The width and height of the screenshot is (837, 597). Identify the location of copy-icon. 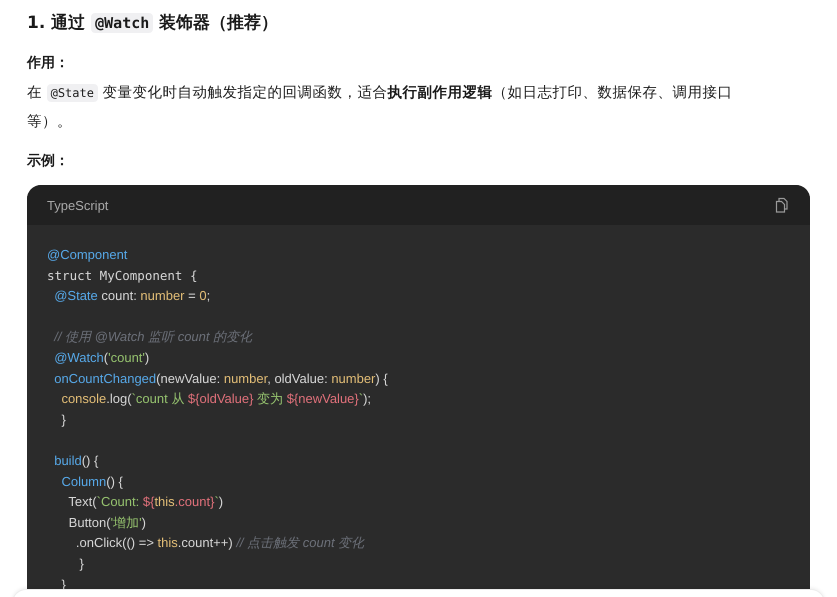
(782, 205).